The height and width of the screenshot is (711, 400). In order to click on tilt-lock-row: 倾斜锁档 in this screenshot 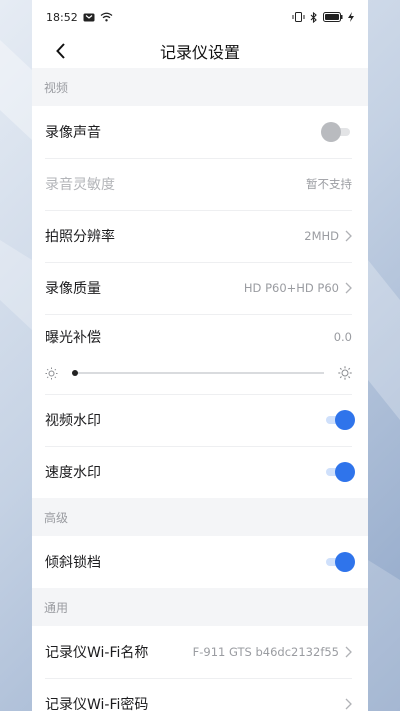, I will do `click(200, 562)`.